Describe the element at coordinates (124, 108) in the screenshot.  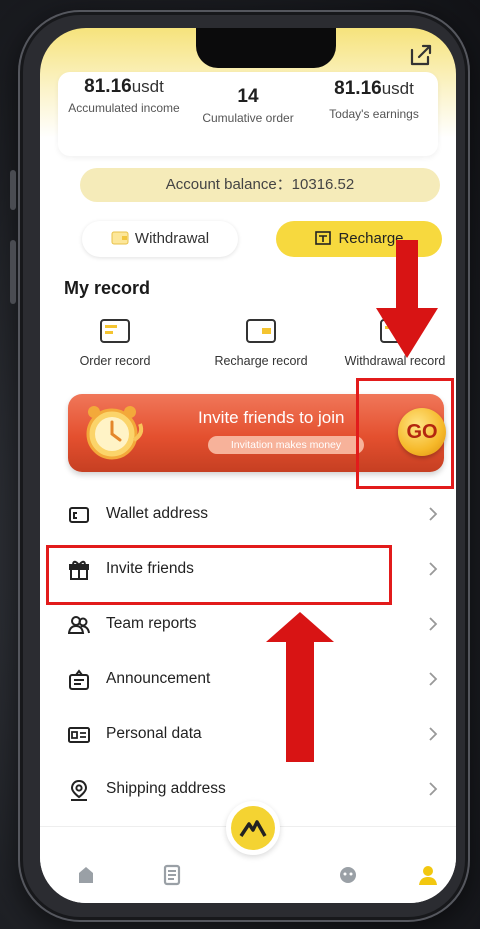
I see `stat-label: Accumulated income` at that location.